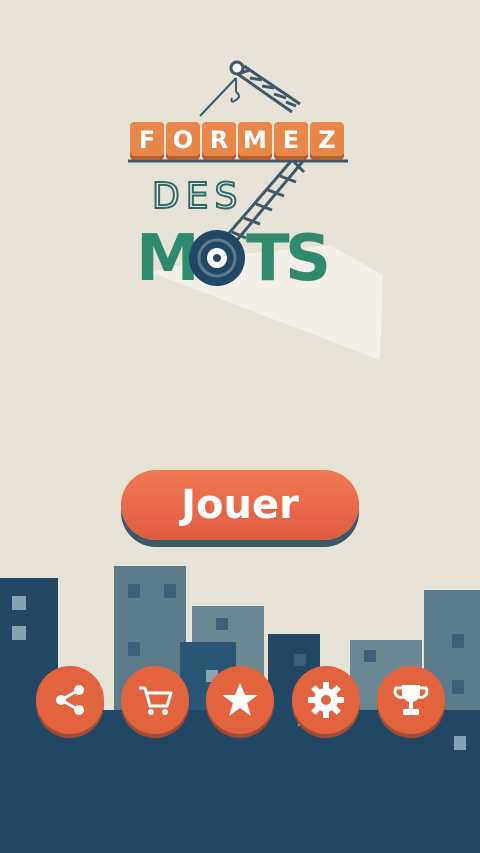 Image resolution: width=480 pixels, height=853 pixels. I want to click on share-button, so click(70, 700).